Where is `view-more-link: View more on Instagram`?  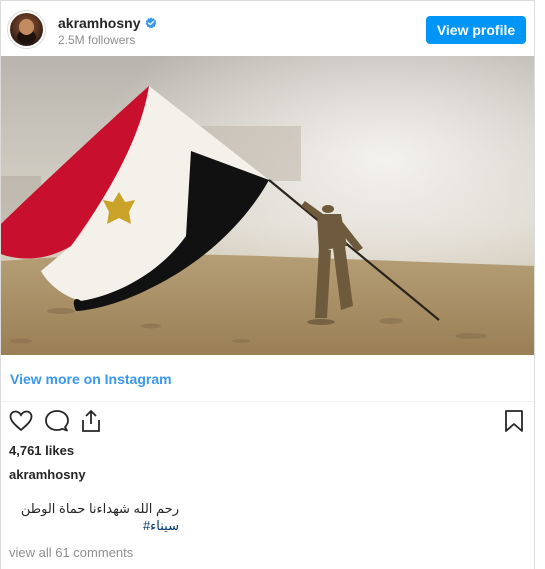
view-more-link: View more on Instagram is located at coordinates (91, 379).